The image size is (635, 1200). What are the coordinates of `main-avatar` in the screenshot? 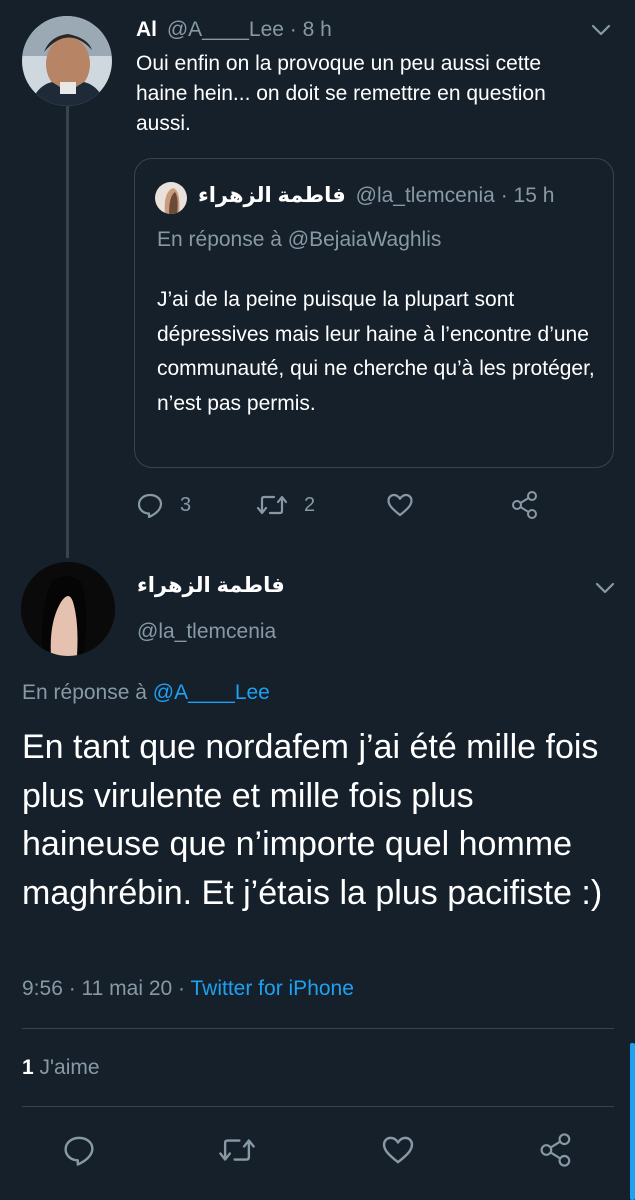 It's located at (68, 609).